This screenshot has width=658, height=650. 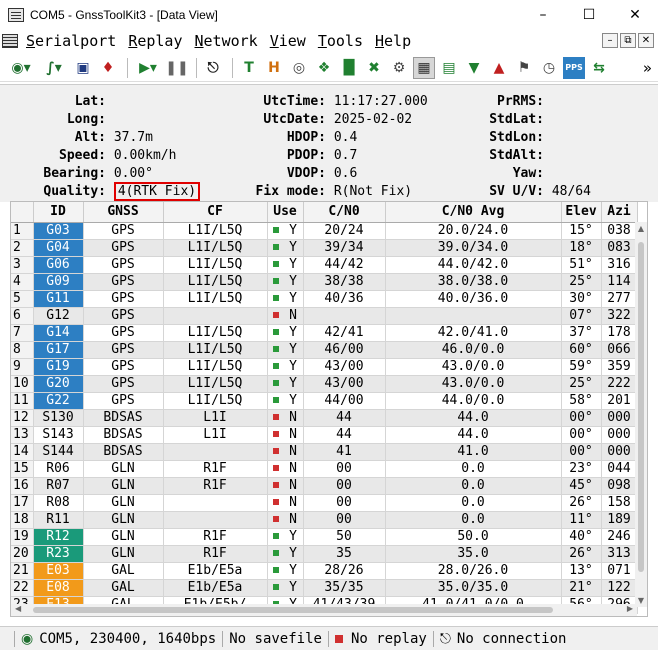 I want to click on horizontal-scroll-thumb, so click(x=293, y=610).